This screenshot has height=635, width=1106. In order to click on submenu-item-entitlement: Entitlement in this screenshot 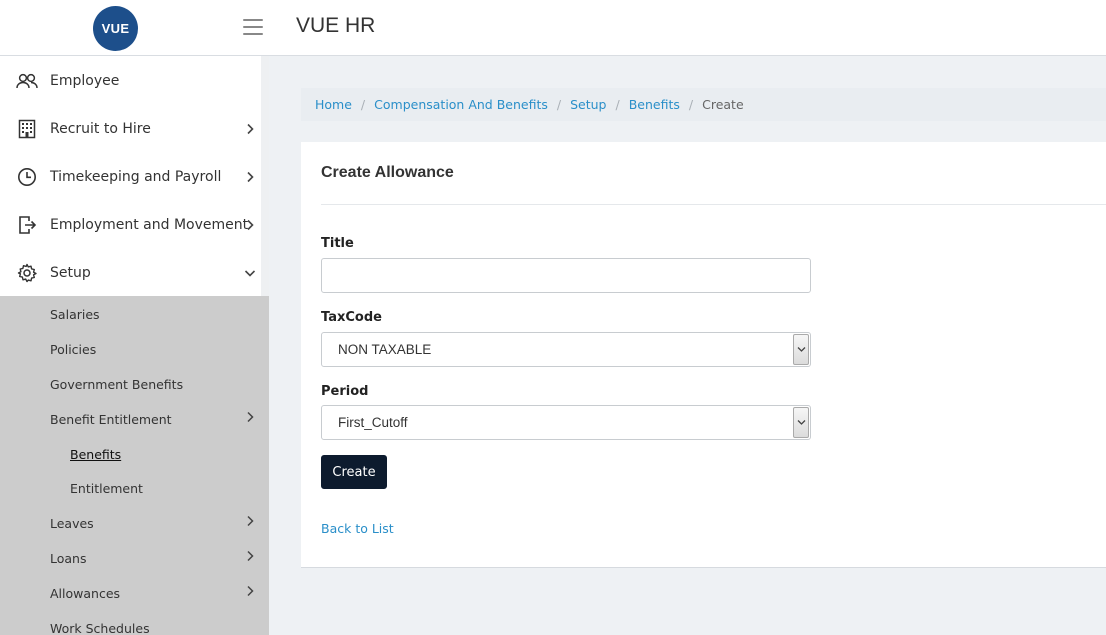, I will do `click(134, 488)`.